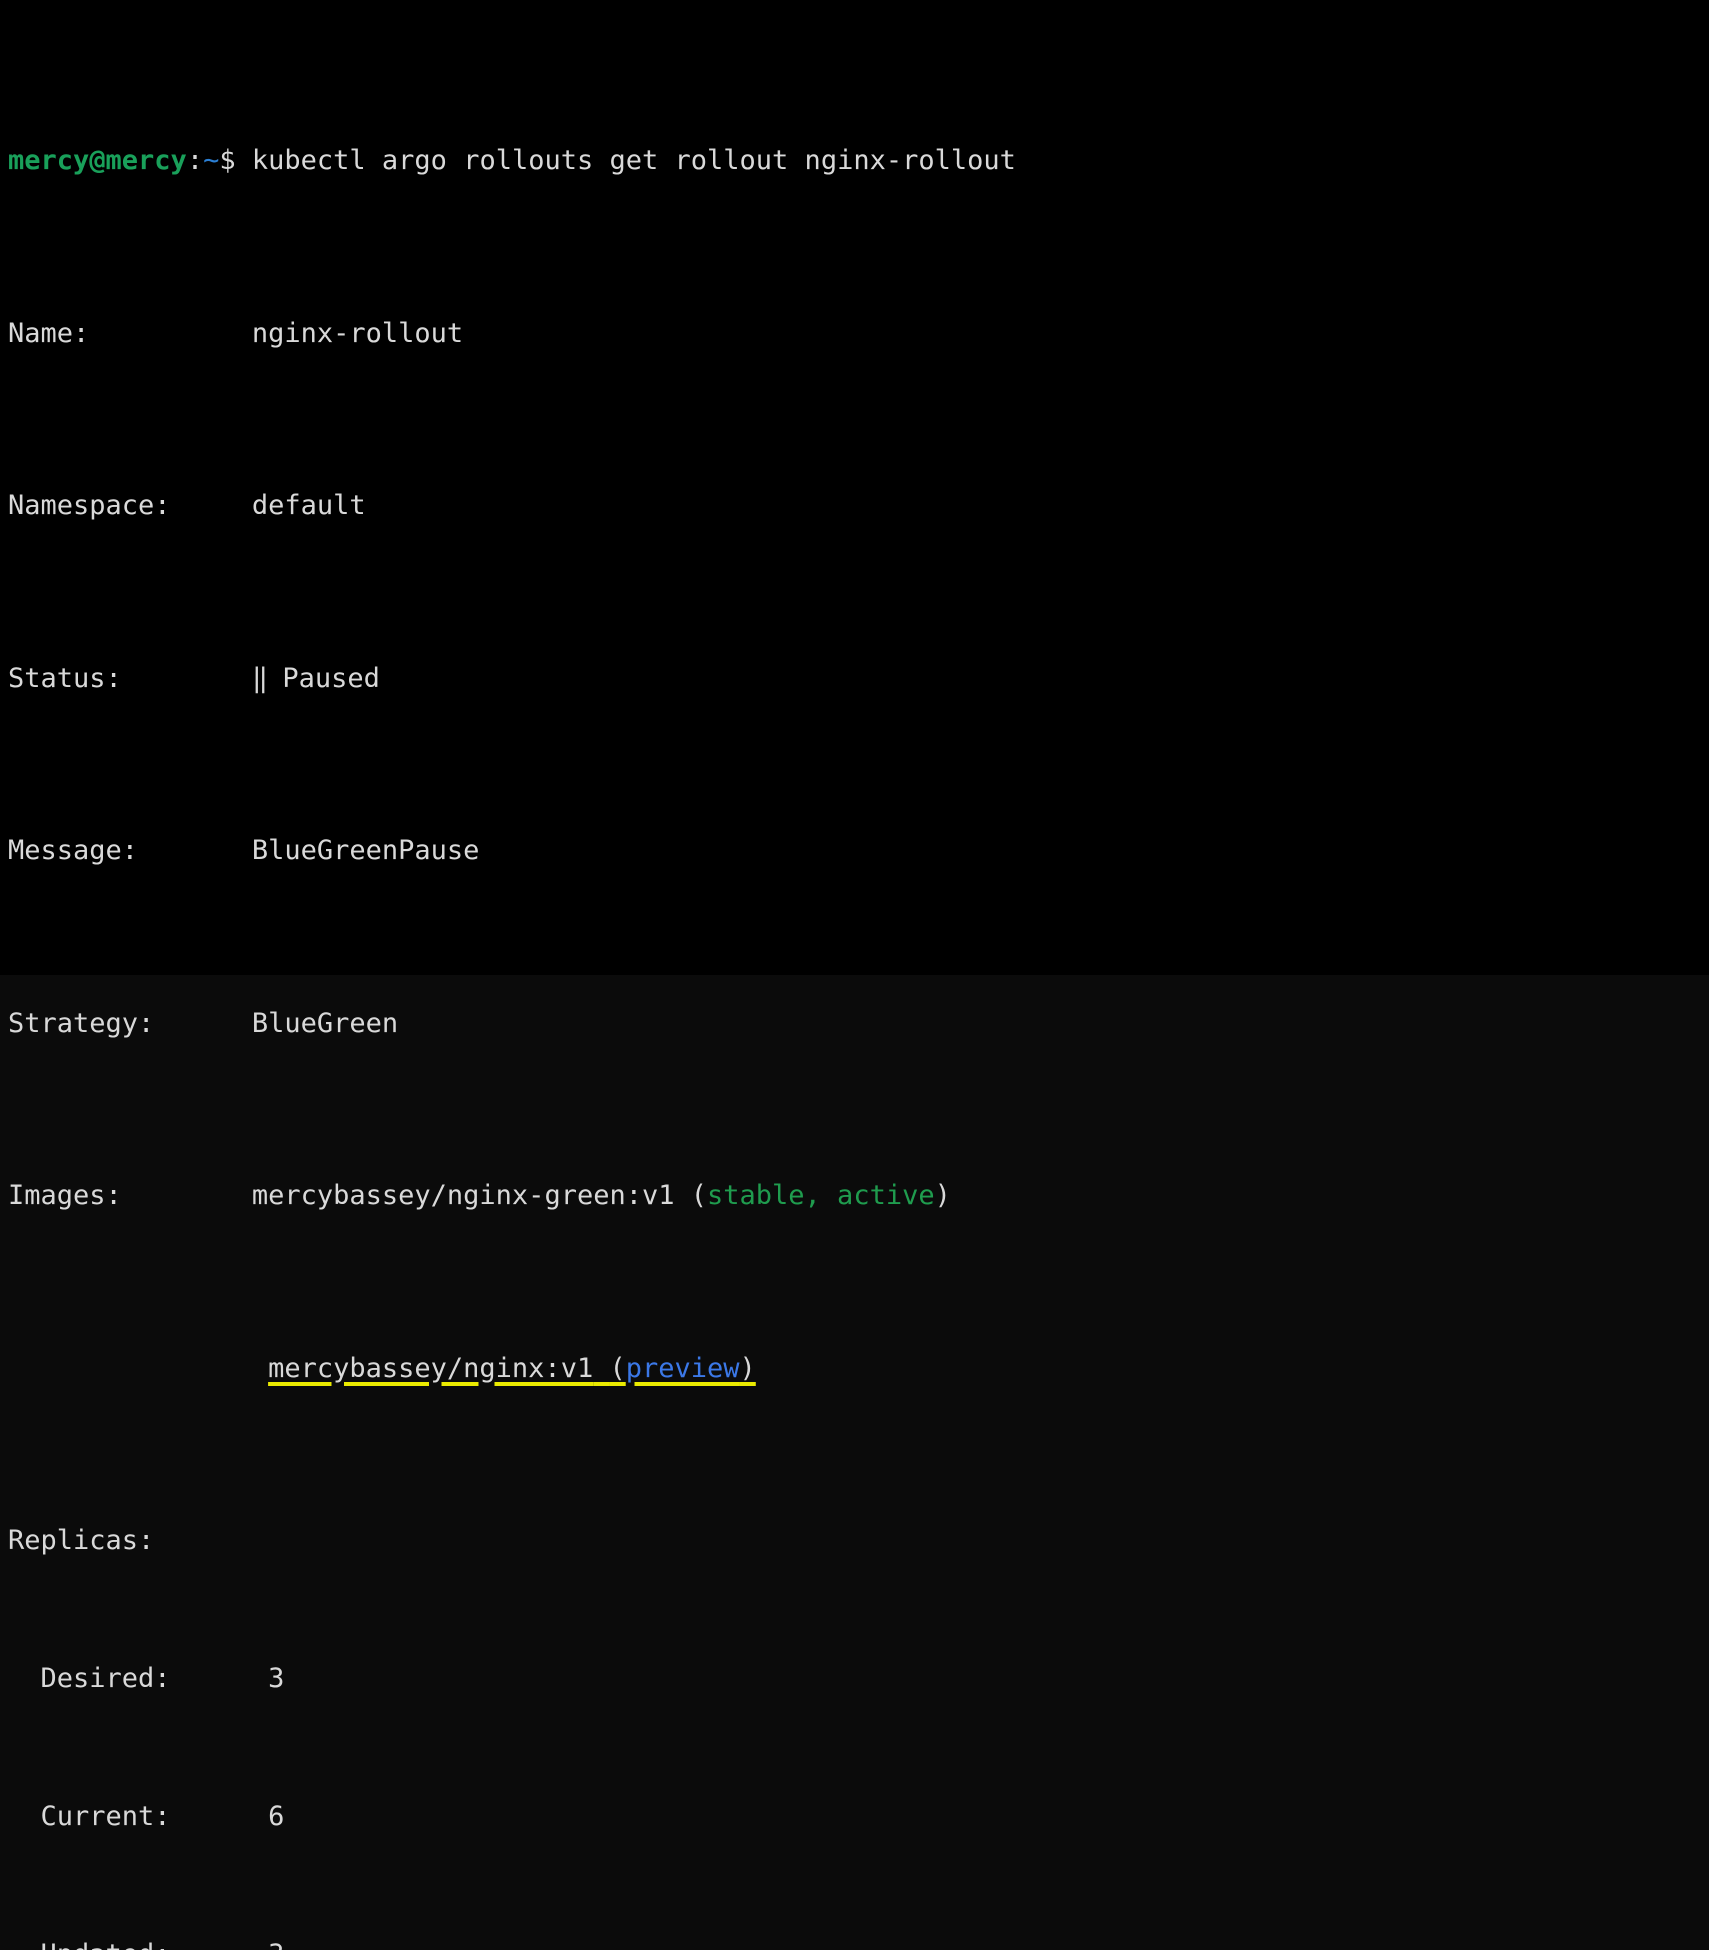 The height and width of the screenshot is (1950, 1709). I want to click on image-tags-1: preview, so click(683, 1368).